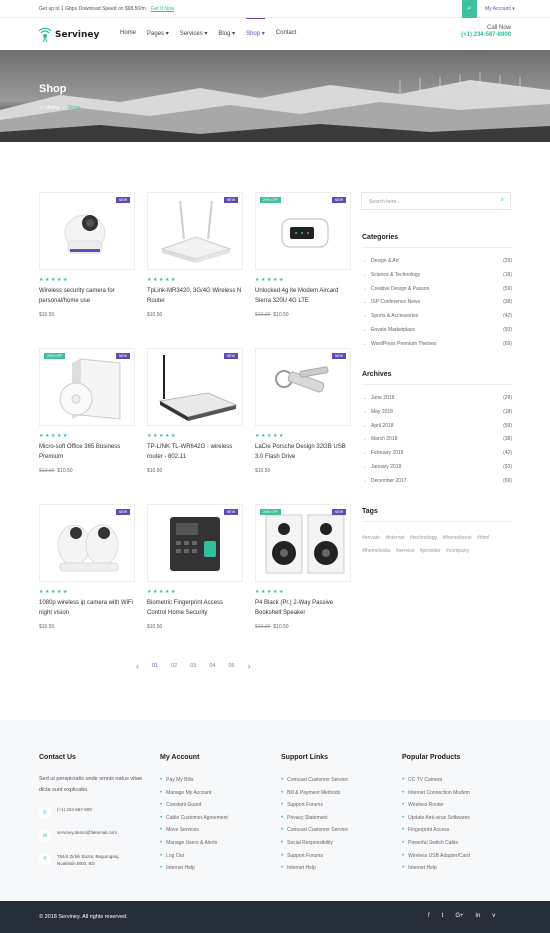  What do you see at coordinates (174, 666) in the screenshot?
I see `page-2: 02` at bounding box center [174, 666].